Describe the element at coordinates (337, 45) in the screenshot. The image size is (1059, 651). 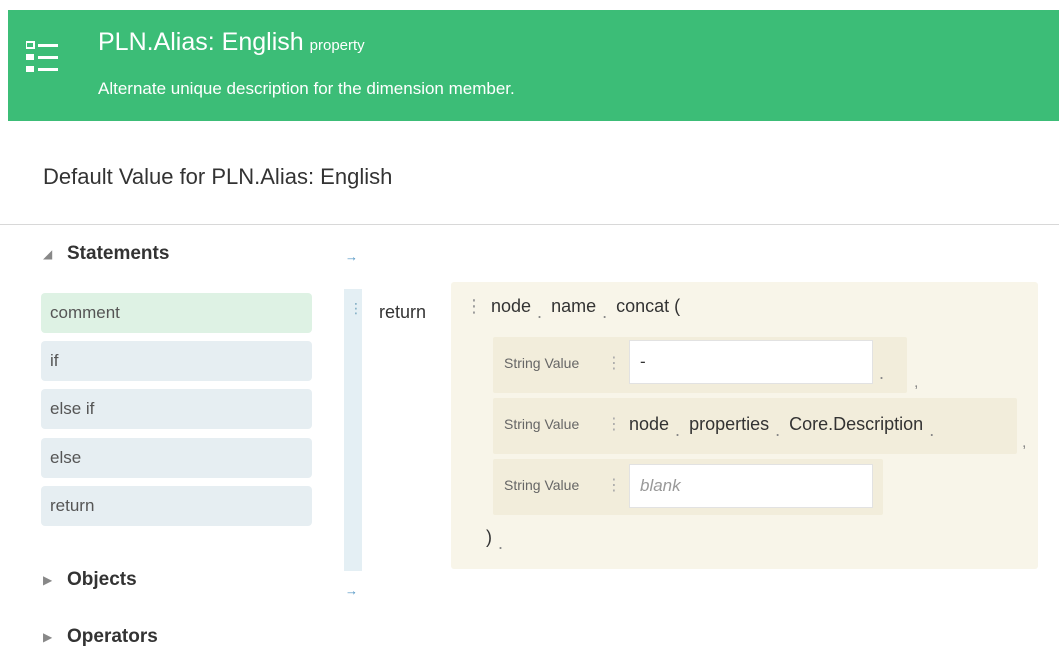
I see `property-kind: property` at that location.